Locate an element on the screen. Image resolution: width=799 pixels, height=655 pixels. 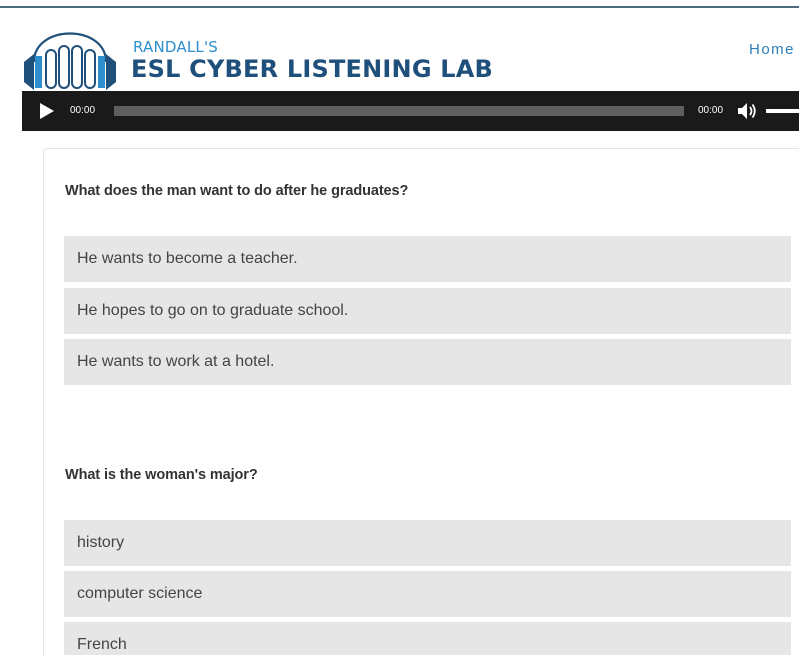
audio-player: 00:00 00:00 is located at coordinates (410, 111).